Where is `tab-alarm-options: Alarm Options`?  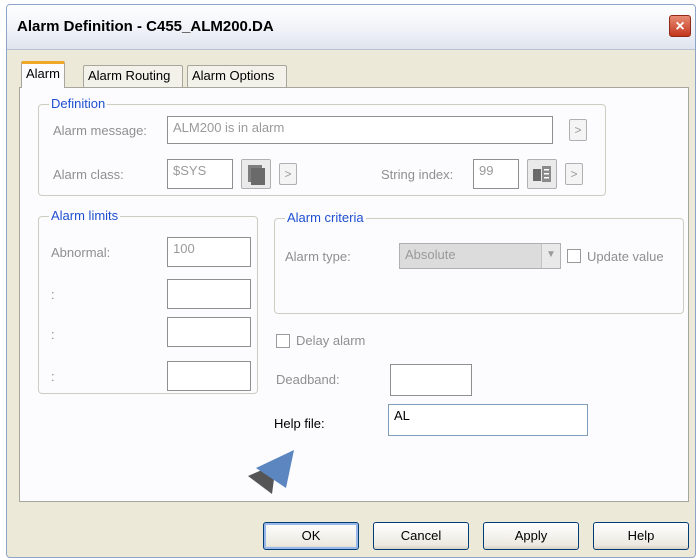 tab-alarm-options: Alarm Options is located at coordinates (237, 76).